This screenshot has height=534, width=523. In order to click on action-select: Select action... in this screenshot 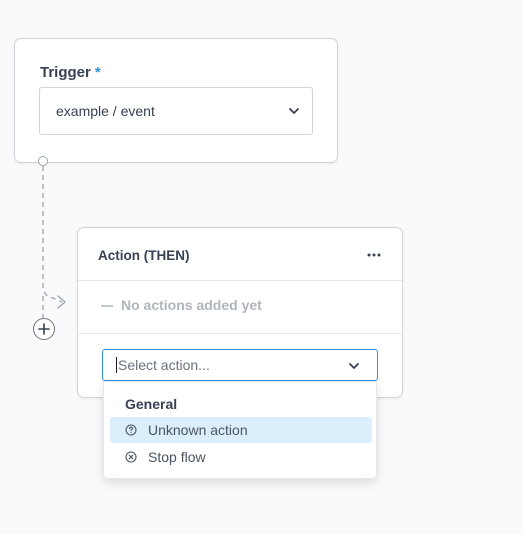, I will do `click(240, 365)`.